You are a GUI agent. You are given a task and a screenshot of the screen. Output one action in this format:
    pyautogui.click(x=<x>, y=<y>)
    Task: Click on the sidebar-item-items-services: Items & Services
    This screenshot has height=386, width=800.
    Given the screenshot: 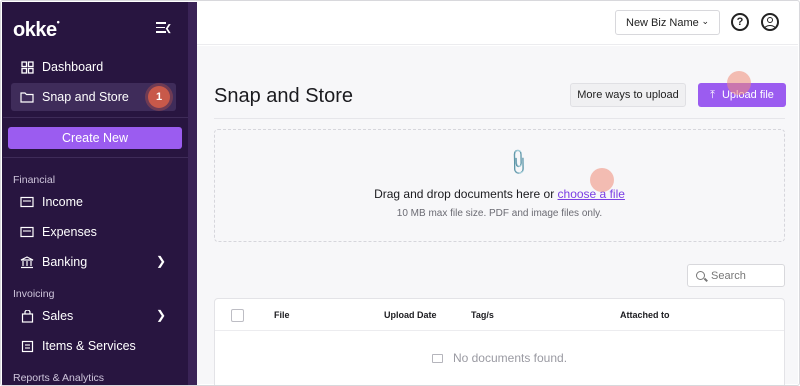 What is the action you would take?
    pyautogui.click(x=93, y=346)
    